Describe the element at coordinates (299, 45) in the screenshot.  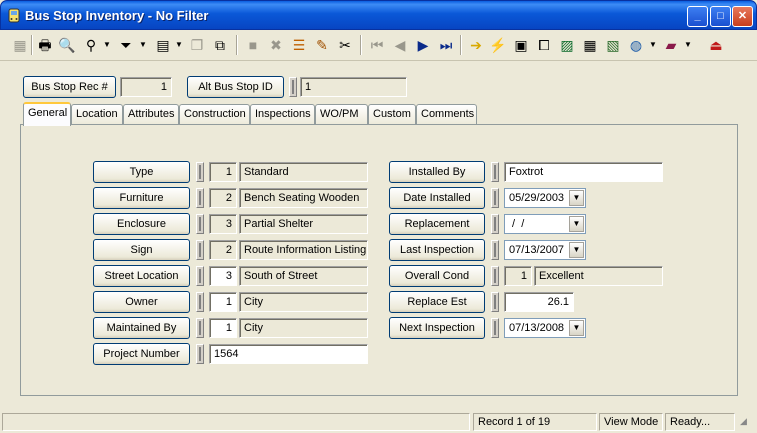
I see `layers-icon: ☰` at that location.